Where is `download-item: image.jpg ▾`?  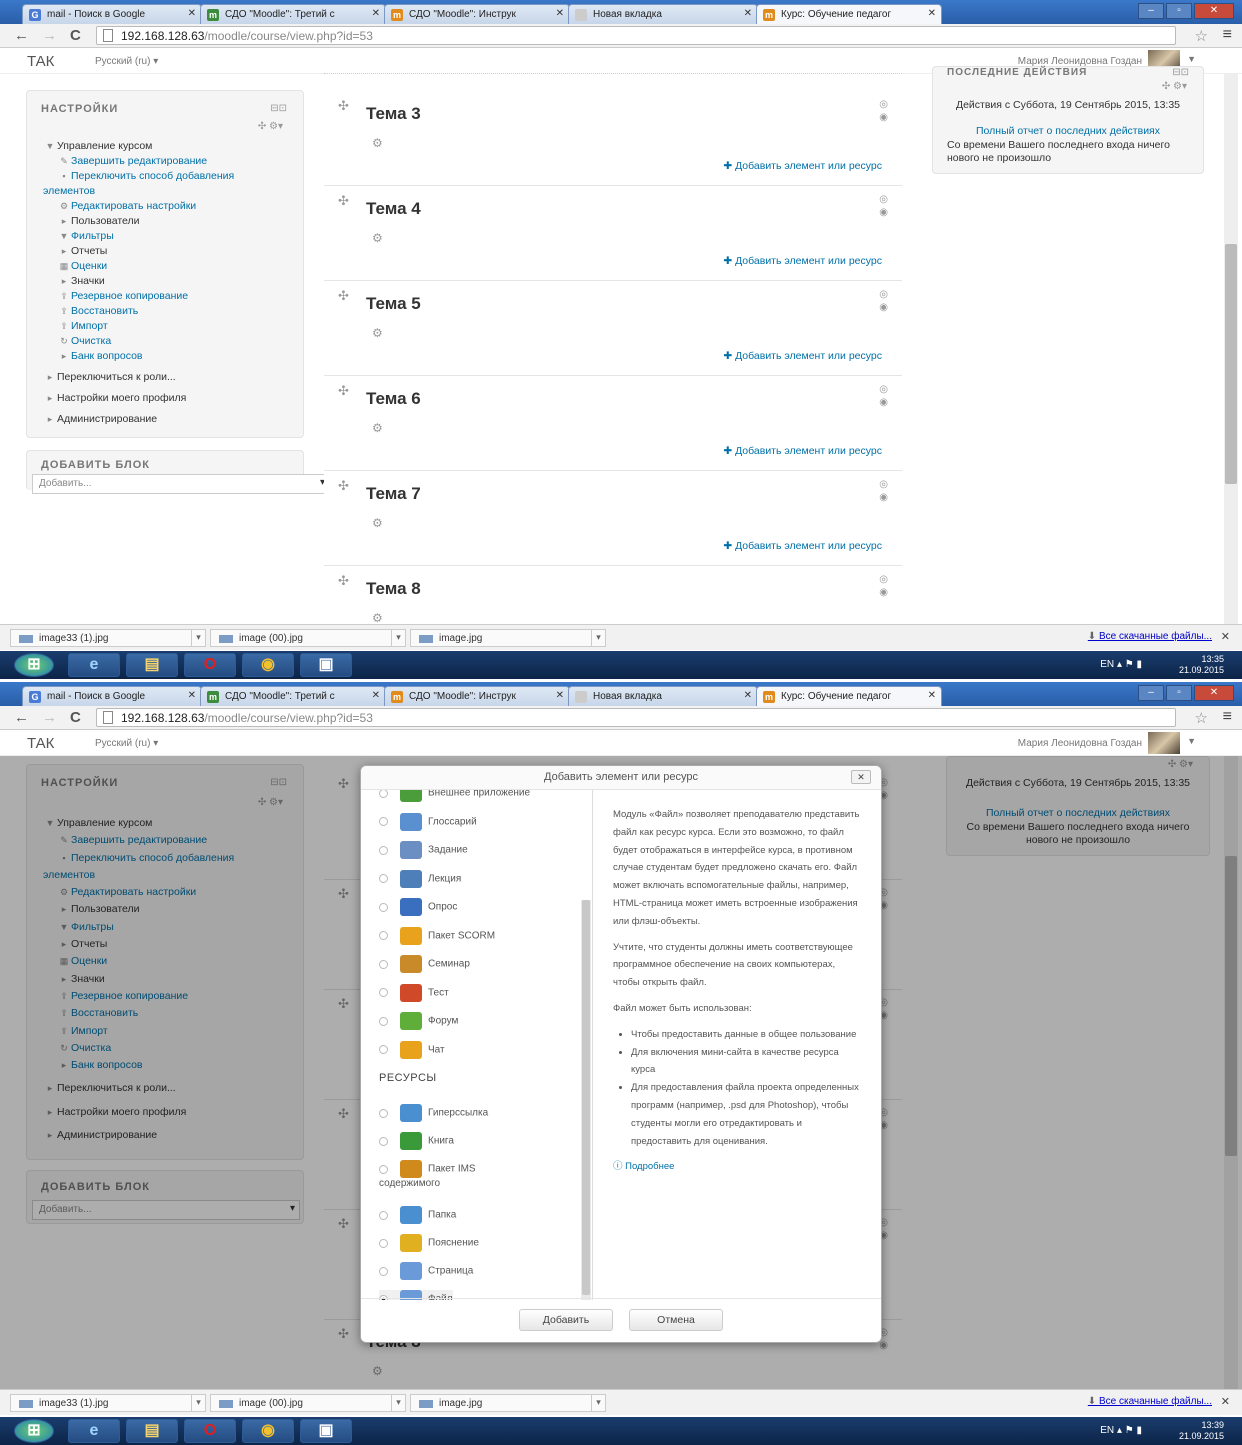
download-item: image.jpg ▾ is located at coordinates (508, 638).